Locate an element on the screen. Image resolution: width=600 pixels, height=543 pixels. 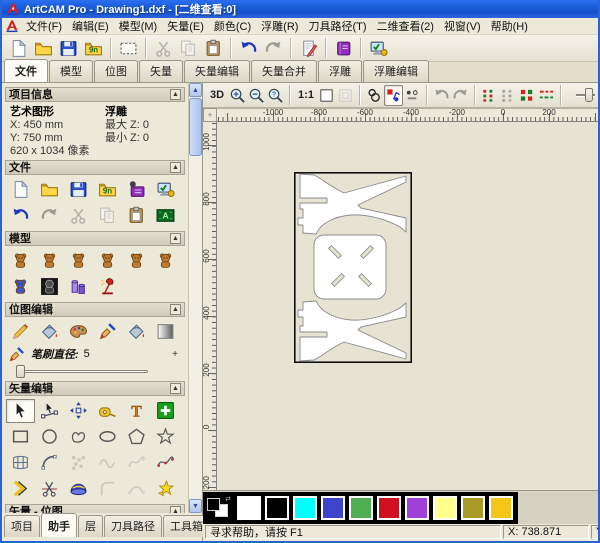
tab-矢量: 矢量 is located at coordinates (161, 71).